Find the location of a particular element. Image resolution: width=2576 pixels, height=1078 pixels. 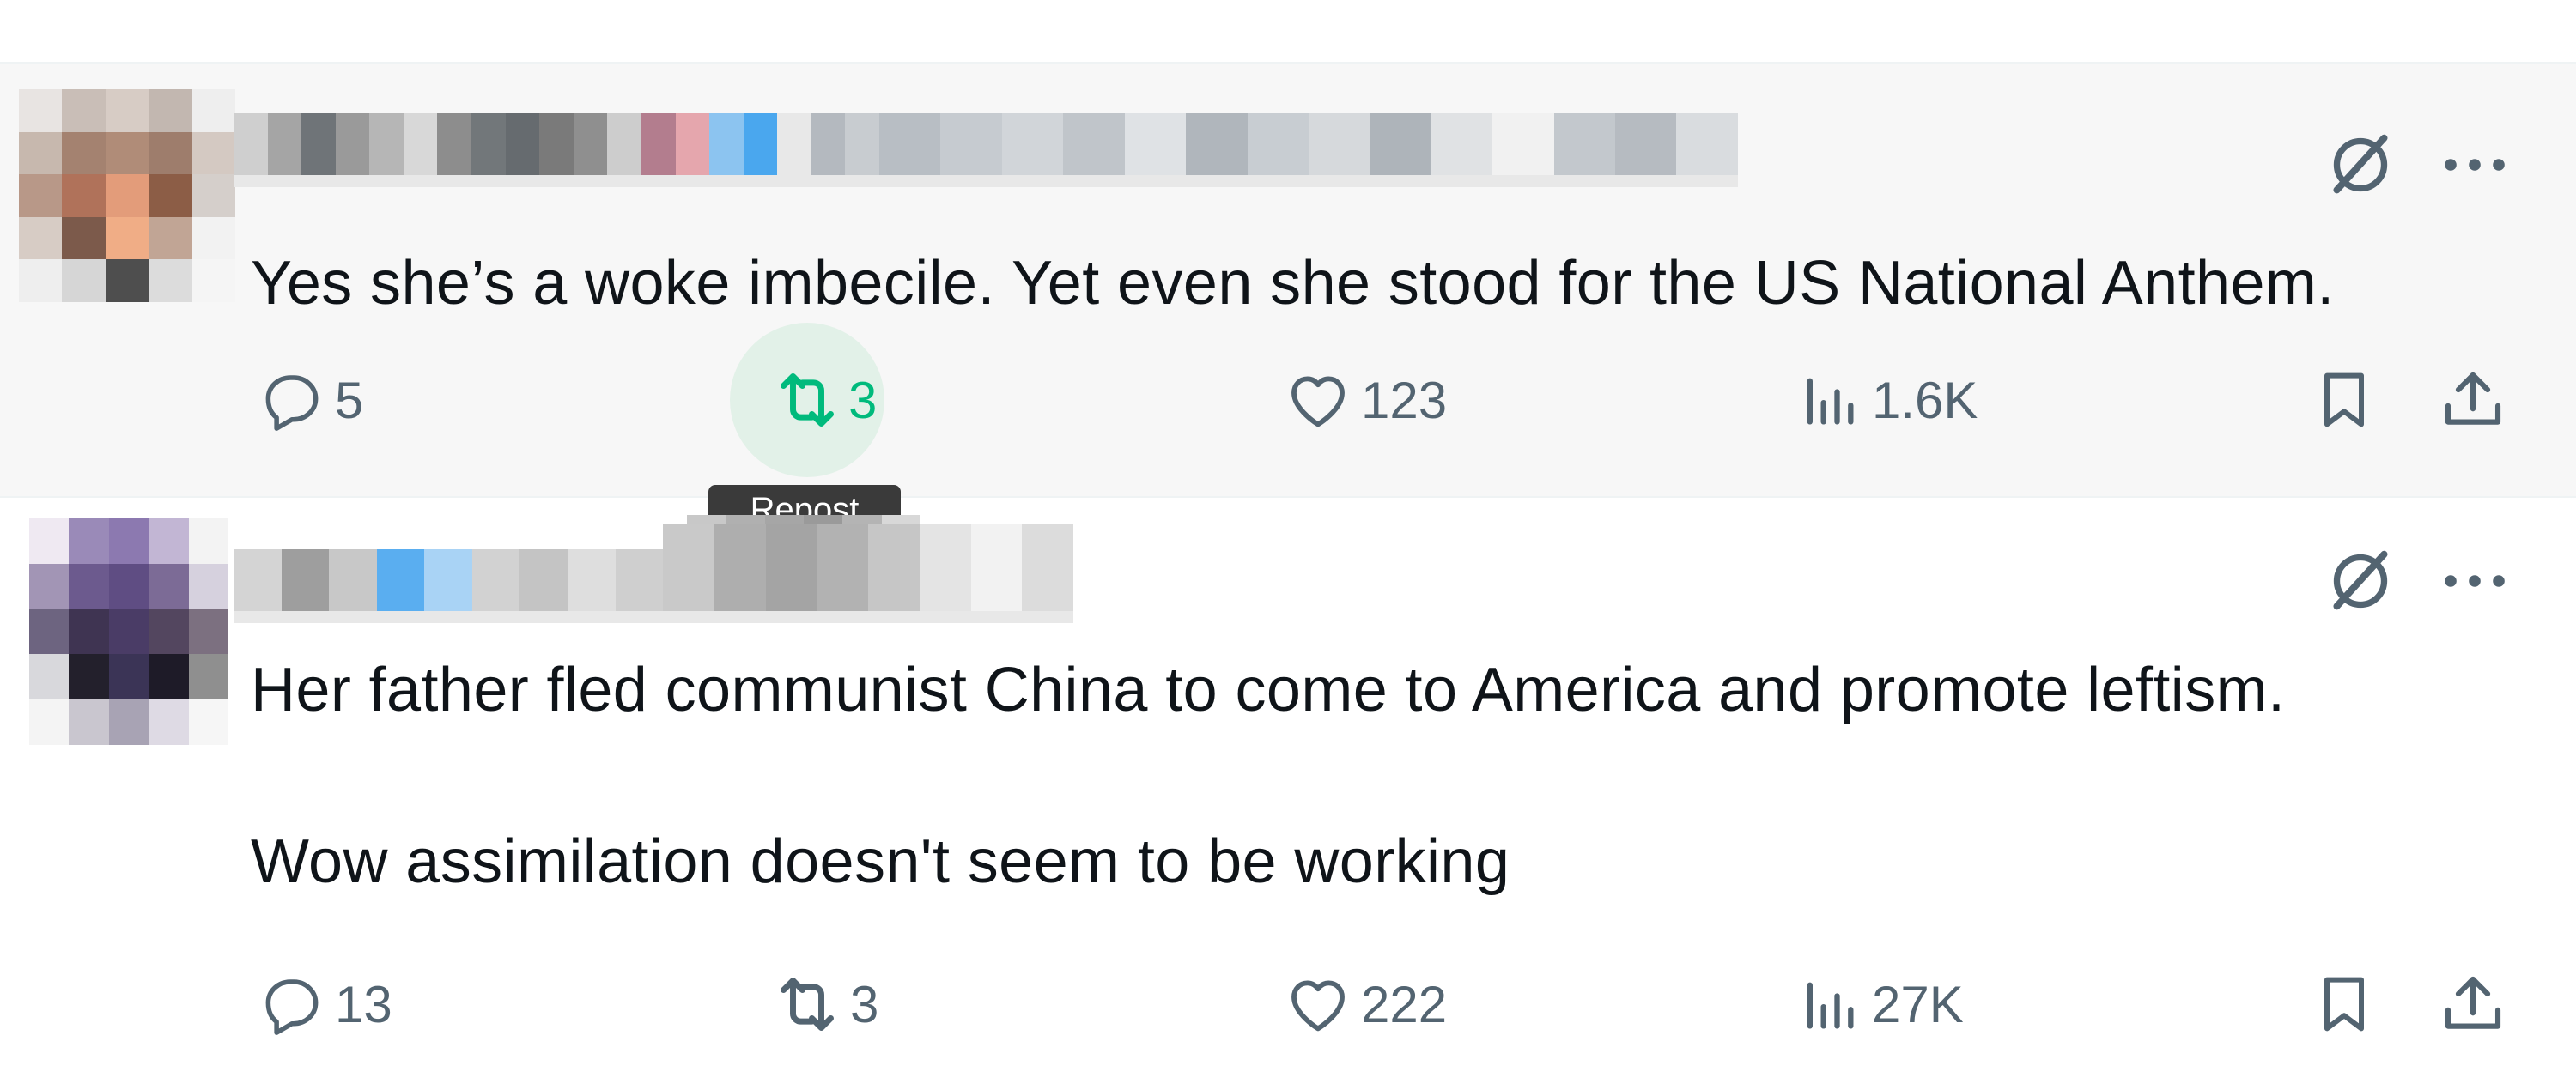

views-count: 27K is located at coordinates (1918, 1004).